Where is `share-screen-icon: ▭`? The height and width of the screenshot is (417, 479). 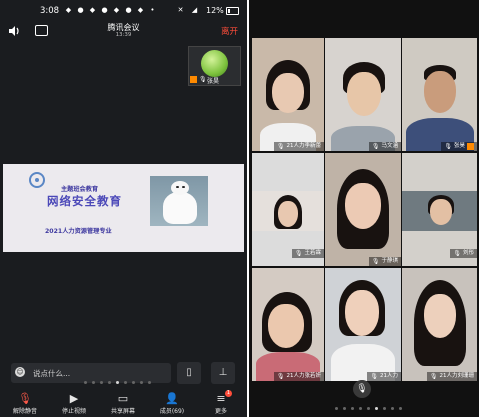
share-screen-icon: ▭ is located at coordinates (123, 398).